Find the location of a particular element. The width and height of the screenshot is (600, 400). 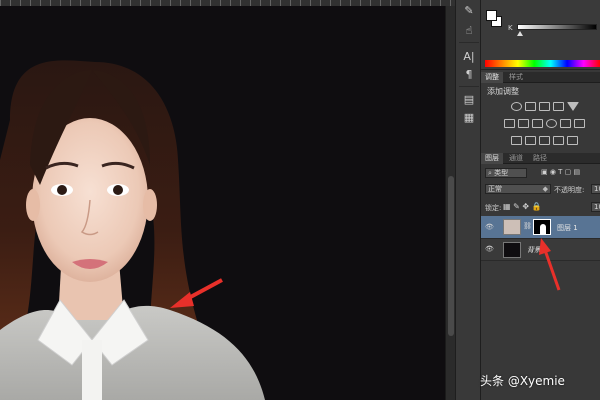

vertical-scrollbar is located at coordinates (450, 203).